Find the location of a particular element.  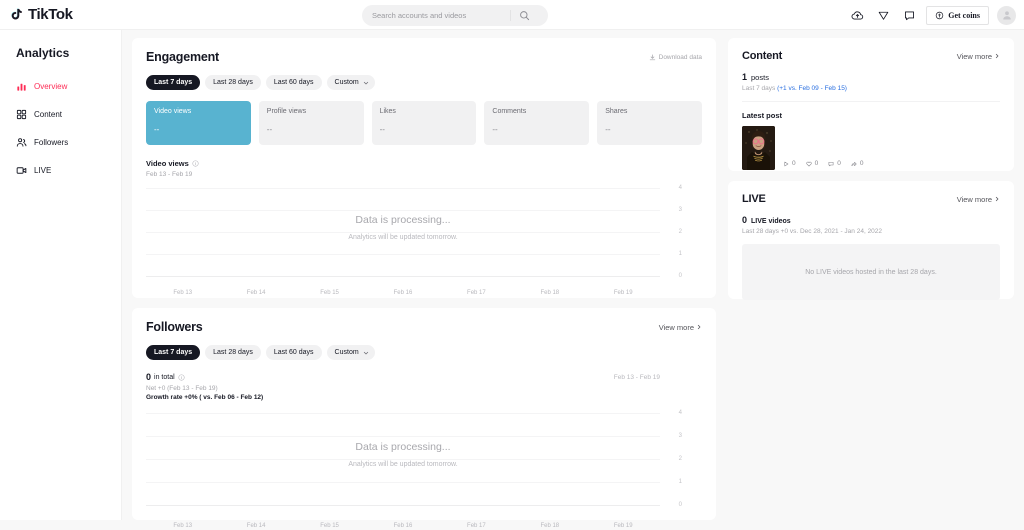

sidebar-item-label: LIVE is located at coordinates (43, 170).